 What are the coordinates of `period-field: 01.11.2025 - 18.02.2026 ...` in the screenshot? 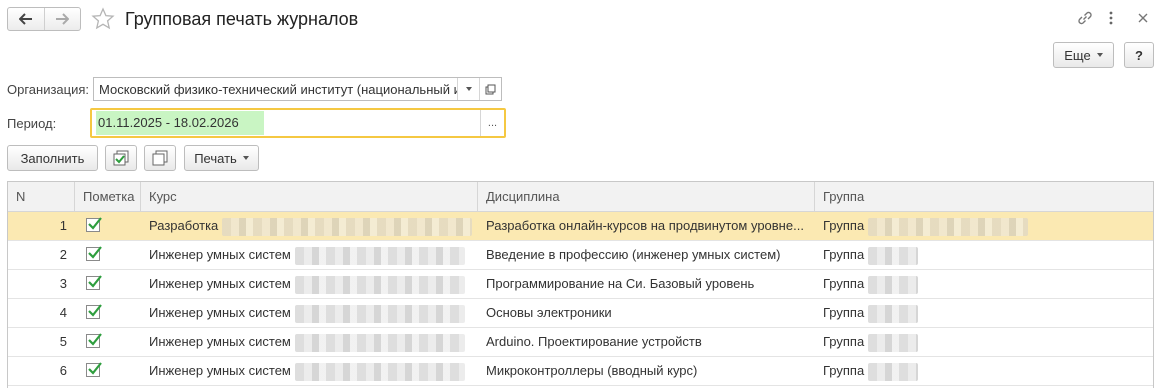 It's located at (298, 123).